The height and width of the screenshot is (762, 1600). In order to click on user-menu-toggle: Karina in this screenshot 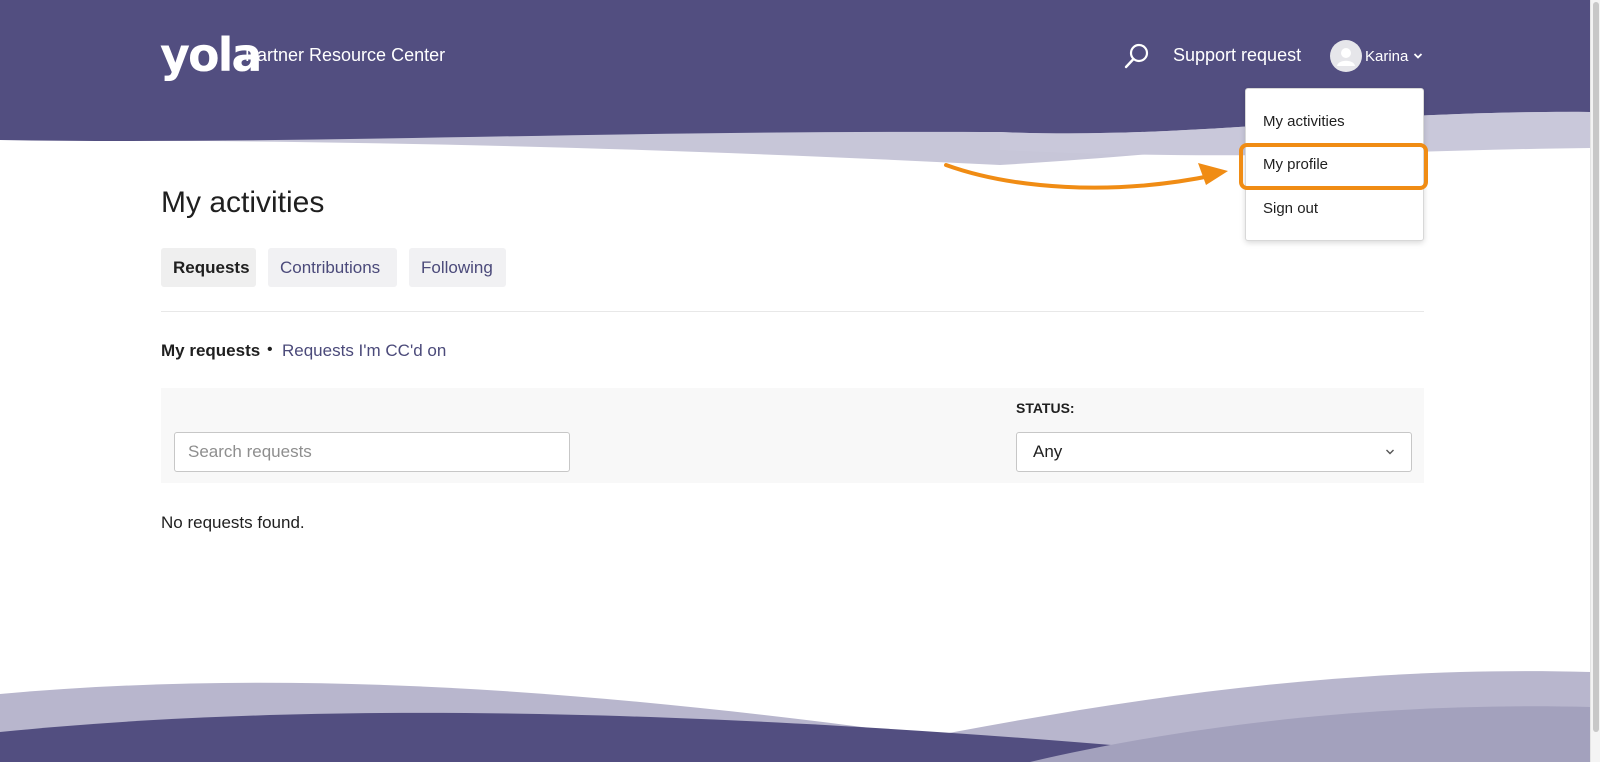, I will do `click(1376, 56)`.